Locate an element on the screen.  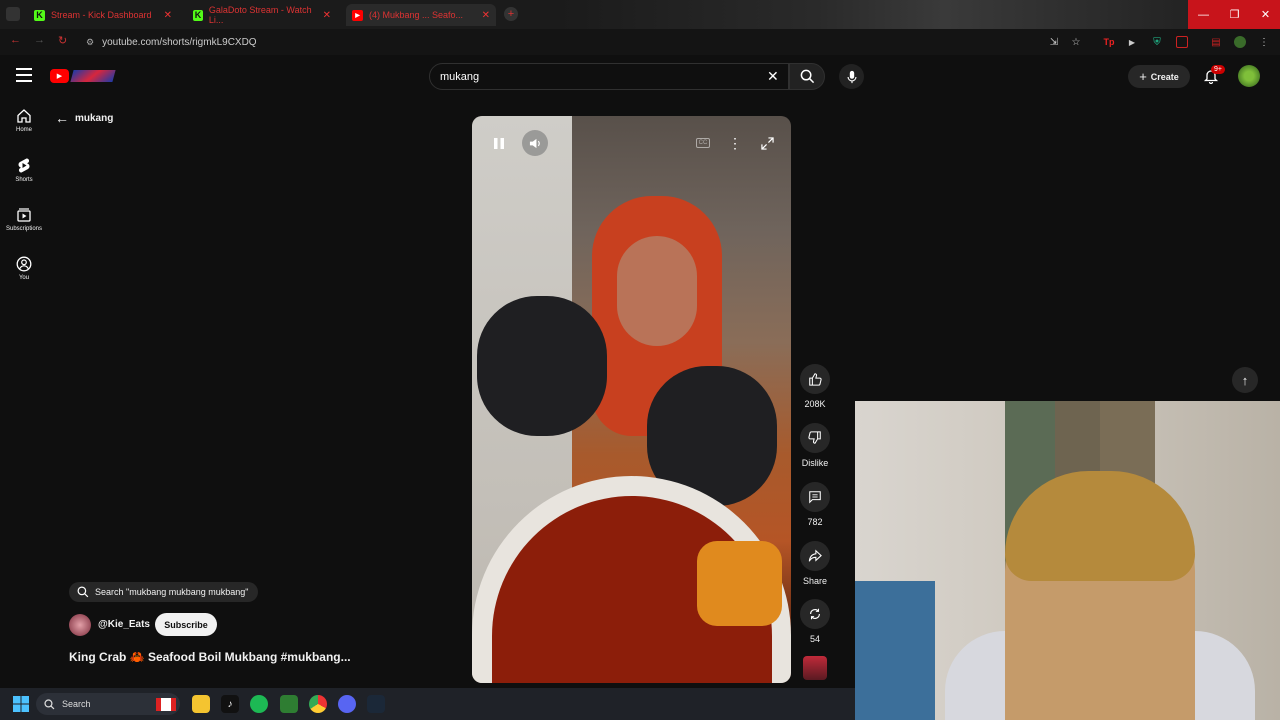
site-info-icon: ⚙ is located at coordinates (90, 42).